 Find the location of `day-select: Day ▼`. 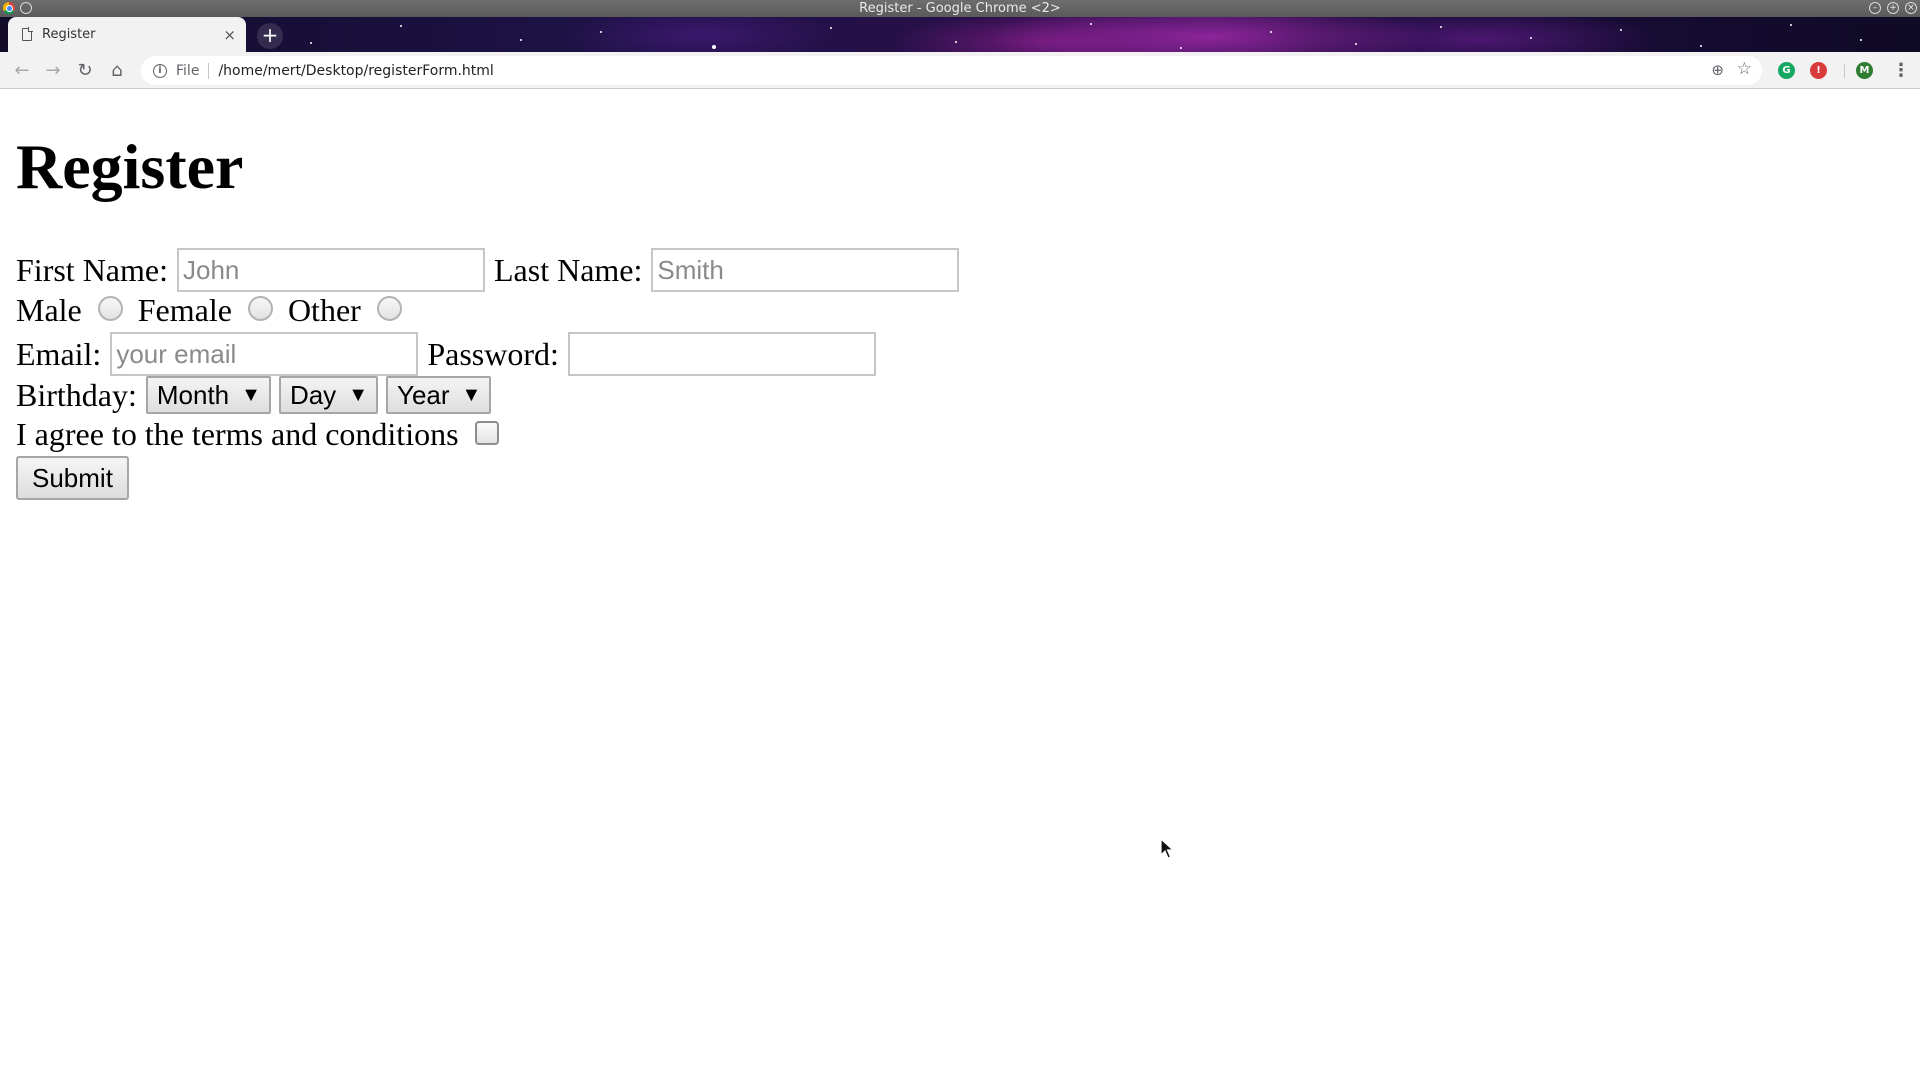

day-select: Day ▼ is located at coordinates (328, 395).